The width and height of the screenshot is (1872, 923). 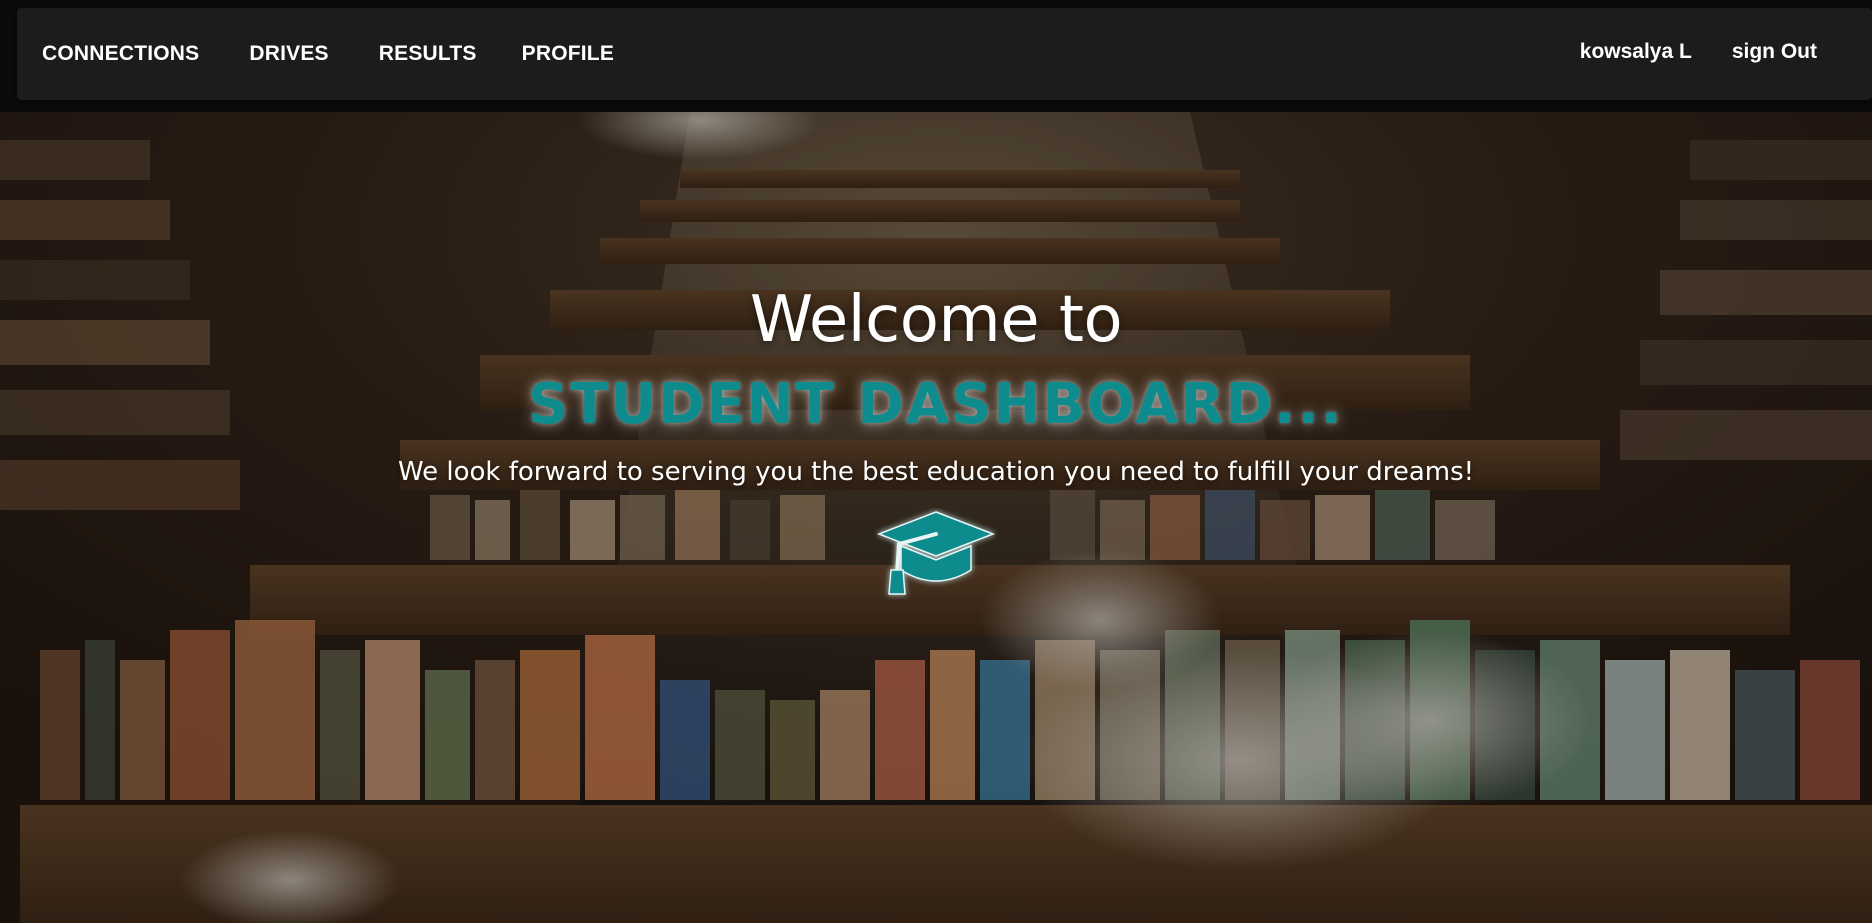 I want to click on graduation-cap-icon, so click(x=936, y=553).